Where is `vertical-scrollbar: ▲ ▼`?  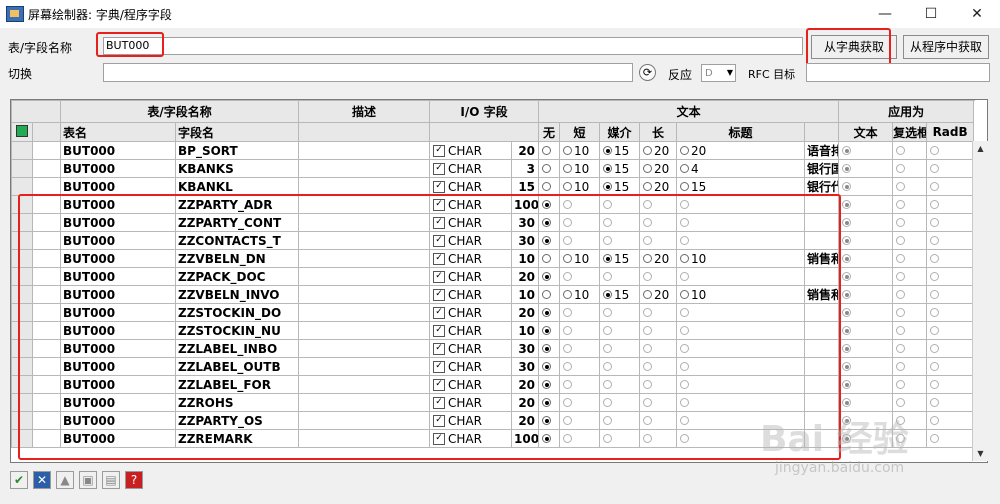 vertical-scrollbar: ▲ ▼ is located at coordinates (980, 301).